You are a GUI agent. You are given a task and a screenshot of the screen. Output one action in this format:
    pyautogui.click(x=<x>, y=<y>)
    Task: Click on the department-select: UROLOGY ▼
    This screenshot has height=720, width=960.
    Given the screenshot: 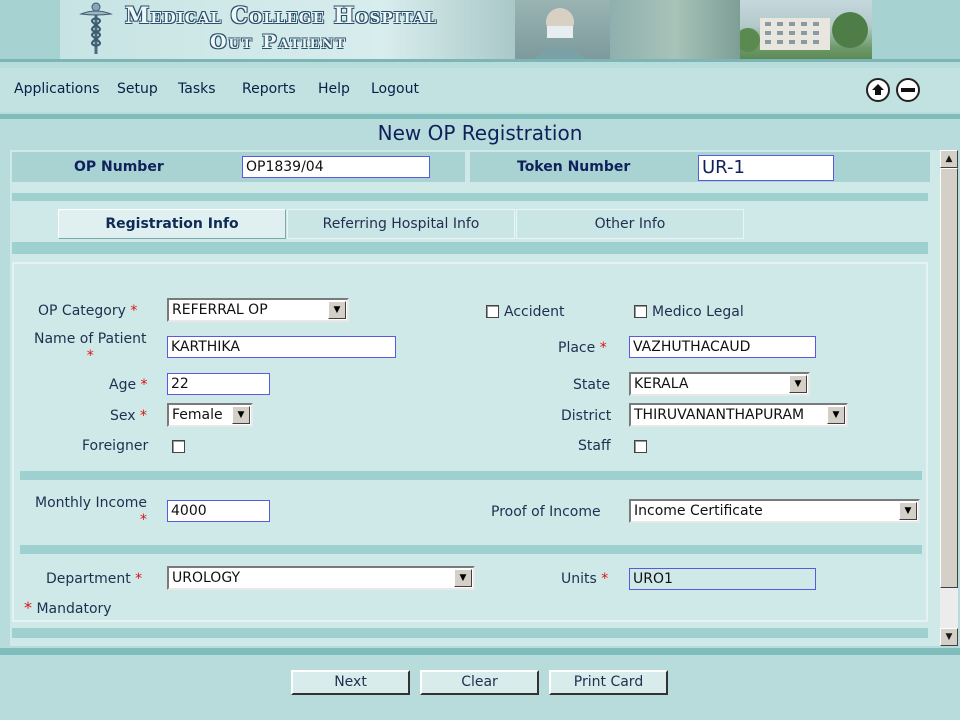 What is the action you would take?
    pyautogui.click(x=321, y=578)
    